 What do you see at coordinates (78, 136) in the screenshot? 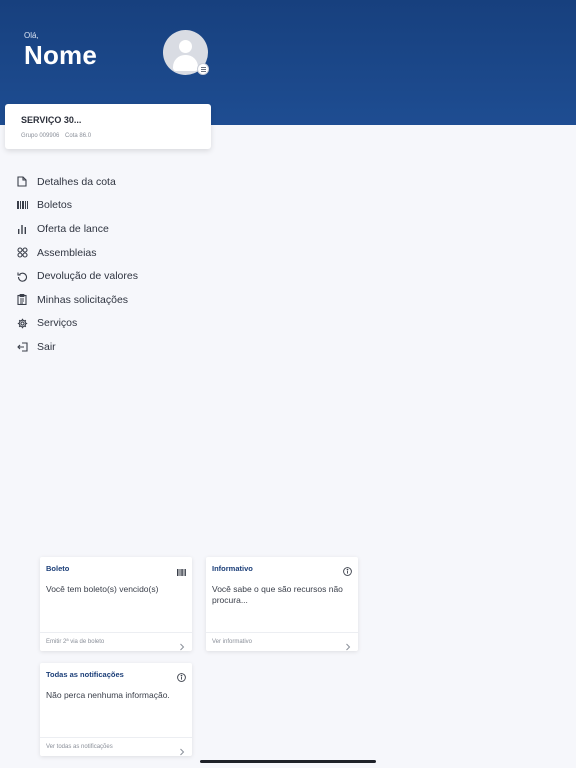
I see `quota-number: Cota 86.0` at bounding box center [78, 136].